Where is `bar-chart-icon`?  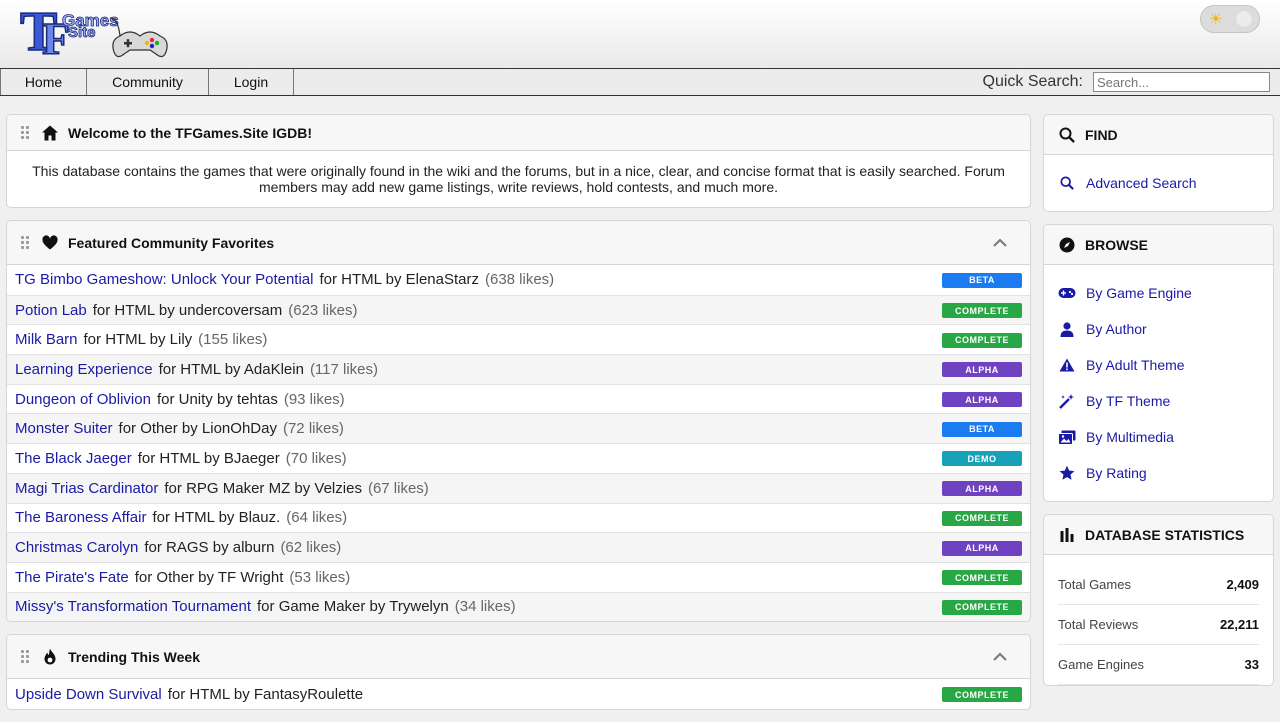 bar-chart-icon is located at coordinates (1067, 535).